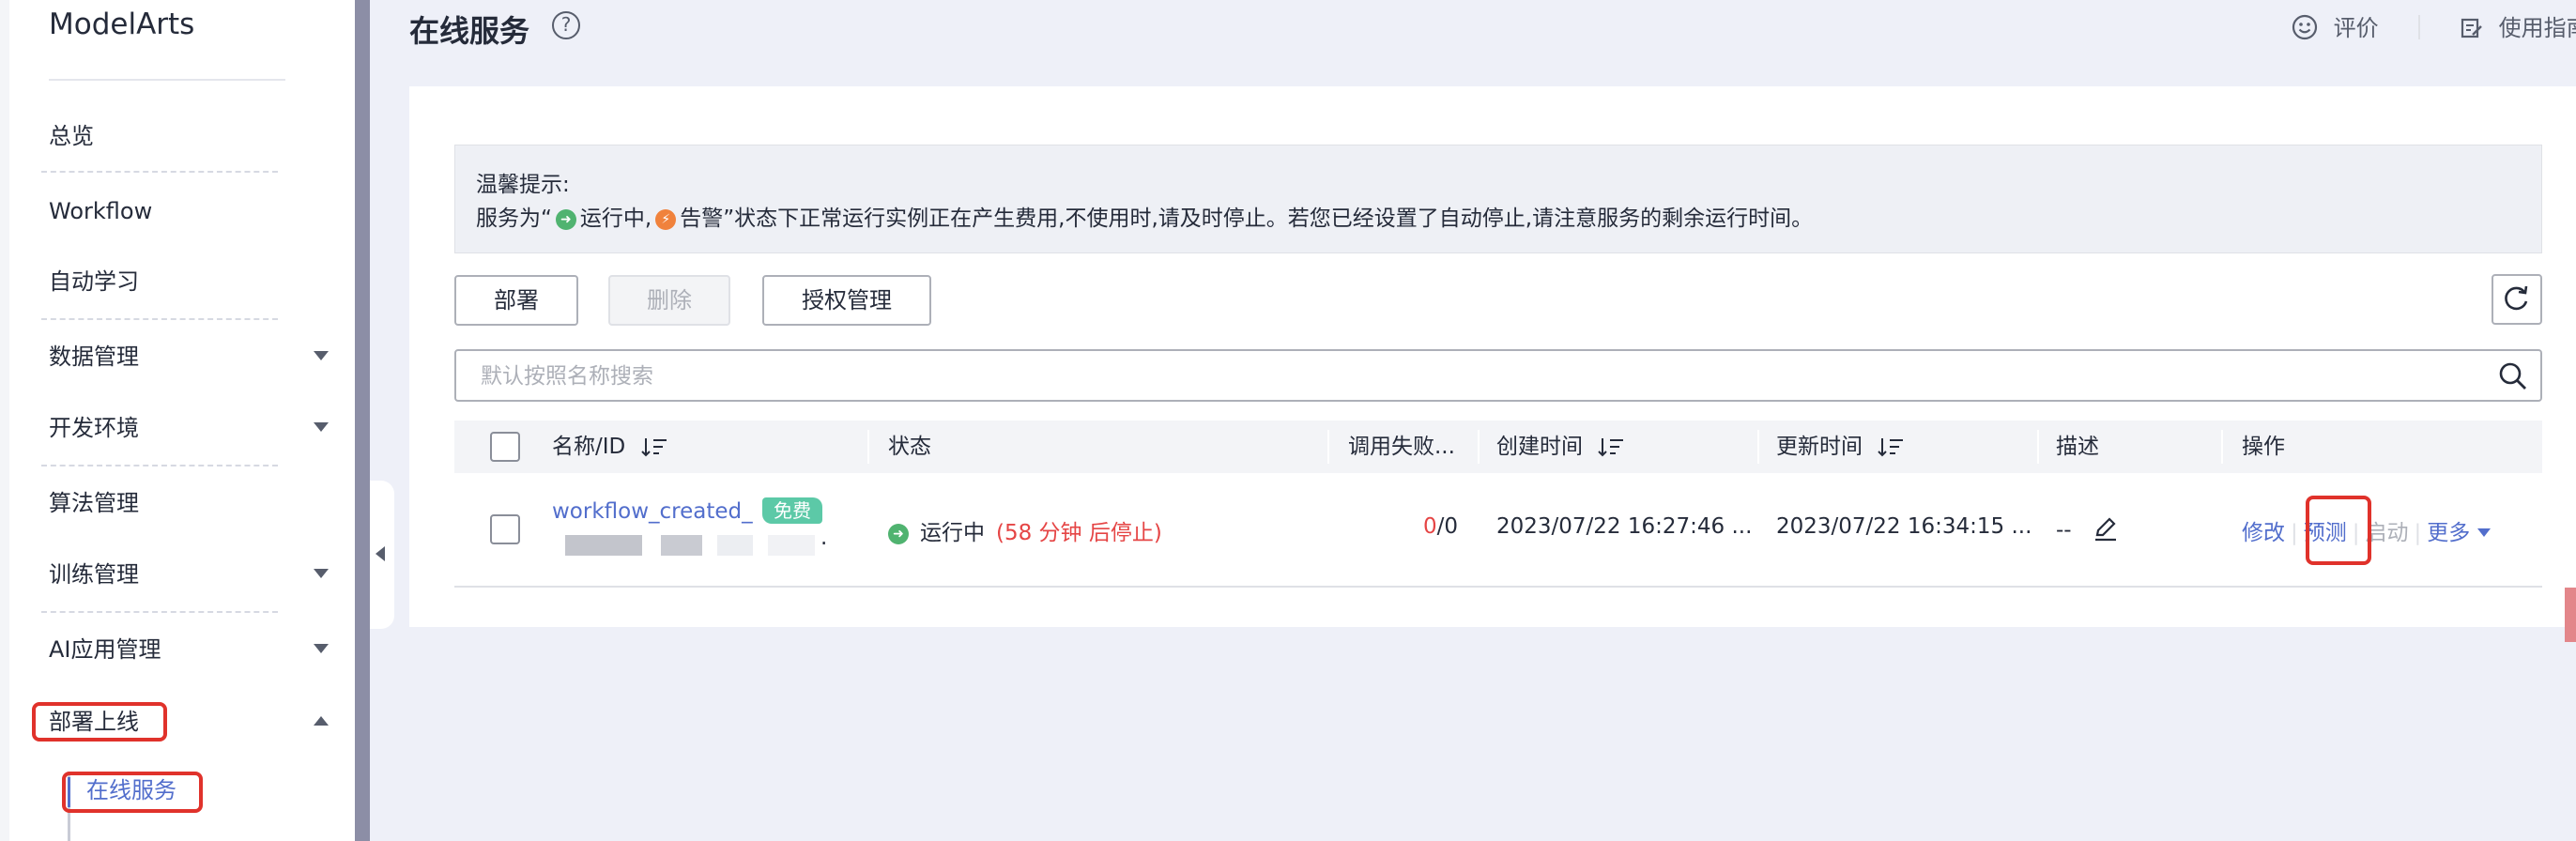 The width and height of the screenshot is (2576, 841). Describe the element at coordinates (189, 428) in the screenshot. I see `sidebar-item-dev-env: 开发环境` at that location.